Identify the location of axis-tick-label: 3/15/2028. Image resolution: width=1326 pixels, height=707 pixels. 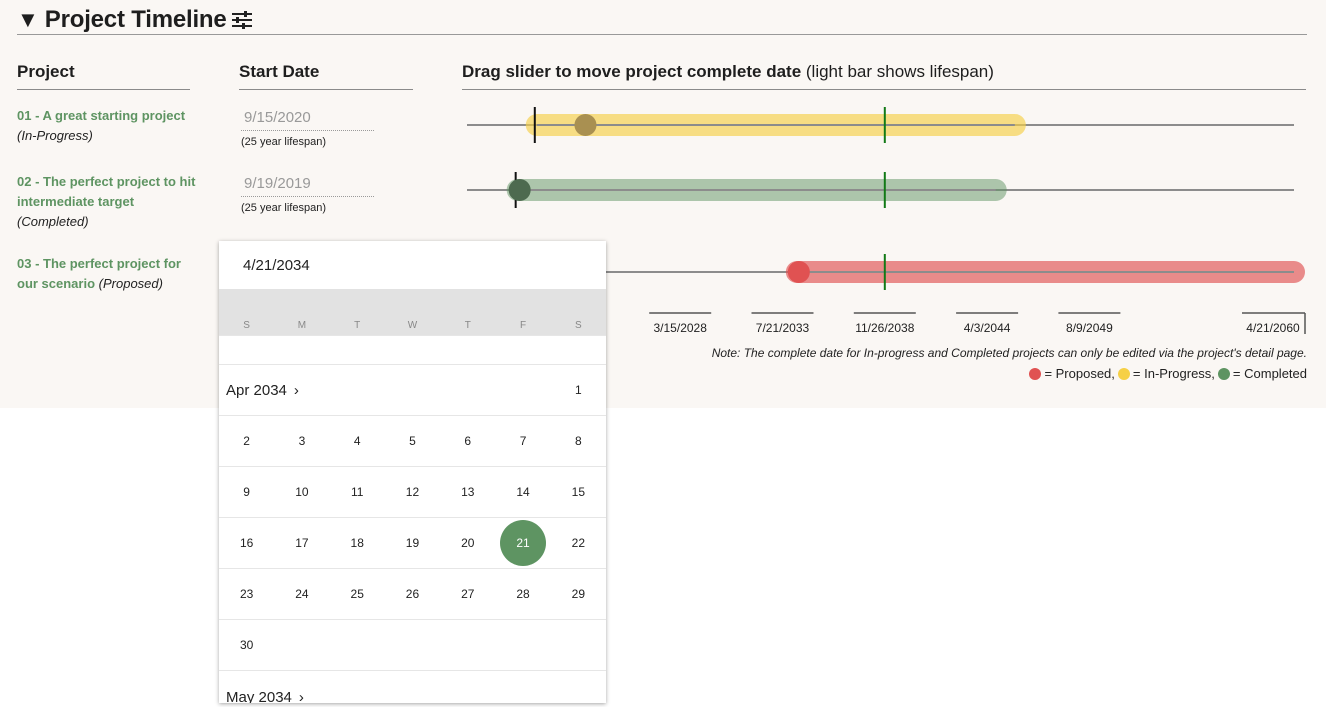
(681, 328).